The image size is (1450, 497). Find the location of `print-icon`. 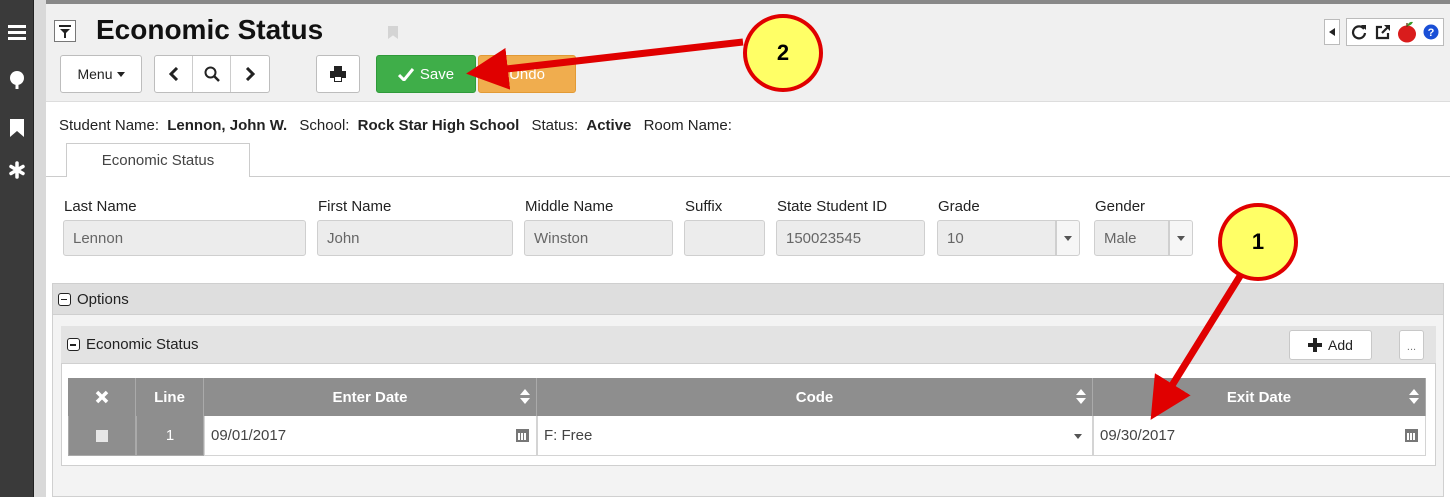

print-icon is located at coordinates (338, 74).